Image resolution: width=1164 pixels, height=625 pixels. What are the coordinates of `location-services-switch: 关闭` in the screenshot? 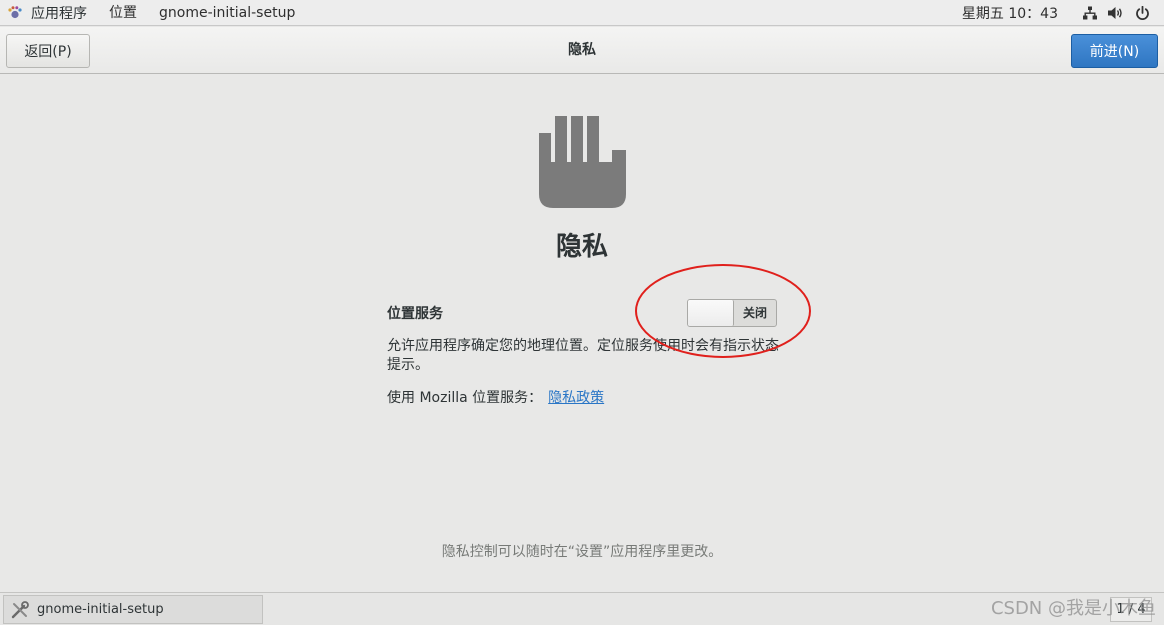 It's located at (732, 313).